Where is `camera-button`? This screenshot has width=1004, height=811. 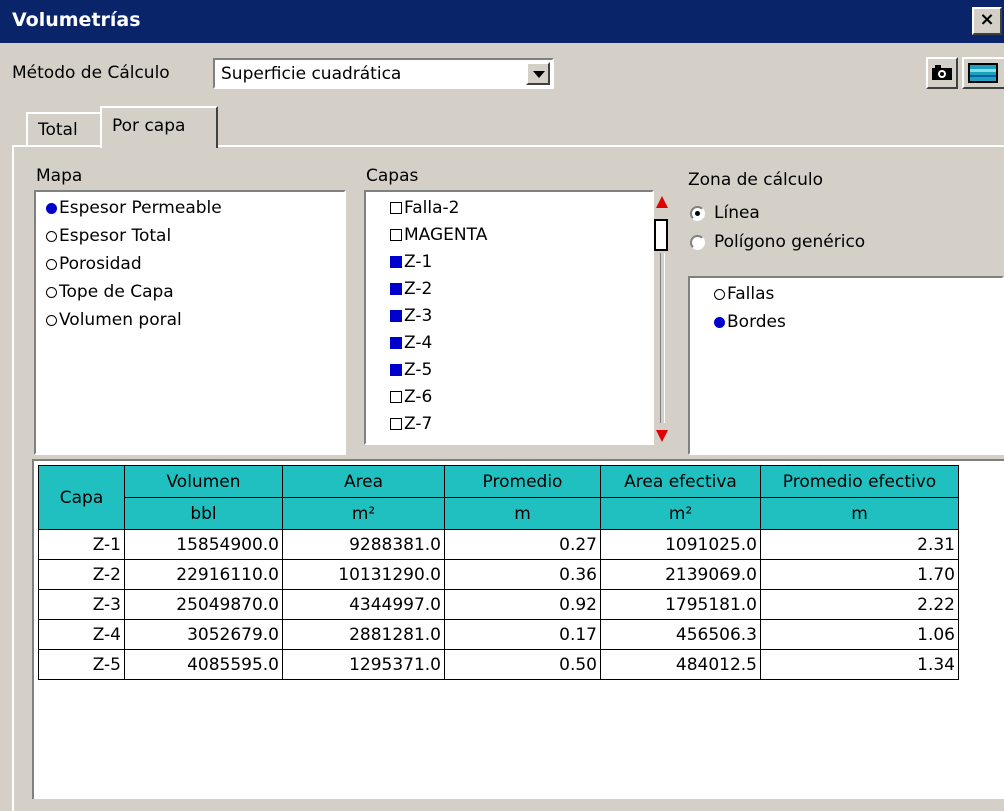
camera-button is located at coordinates (942, 73).